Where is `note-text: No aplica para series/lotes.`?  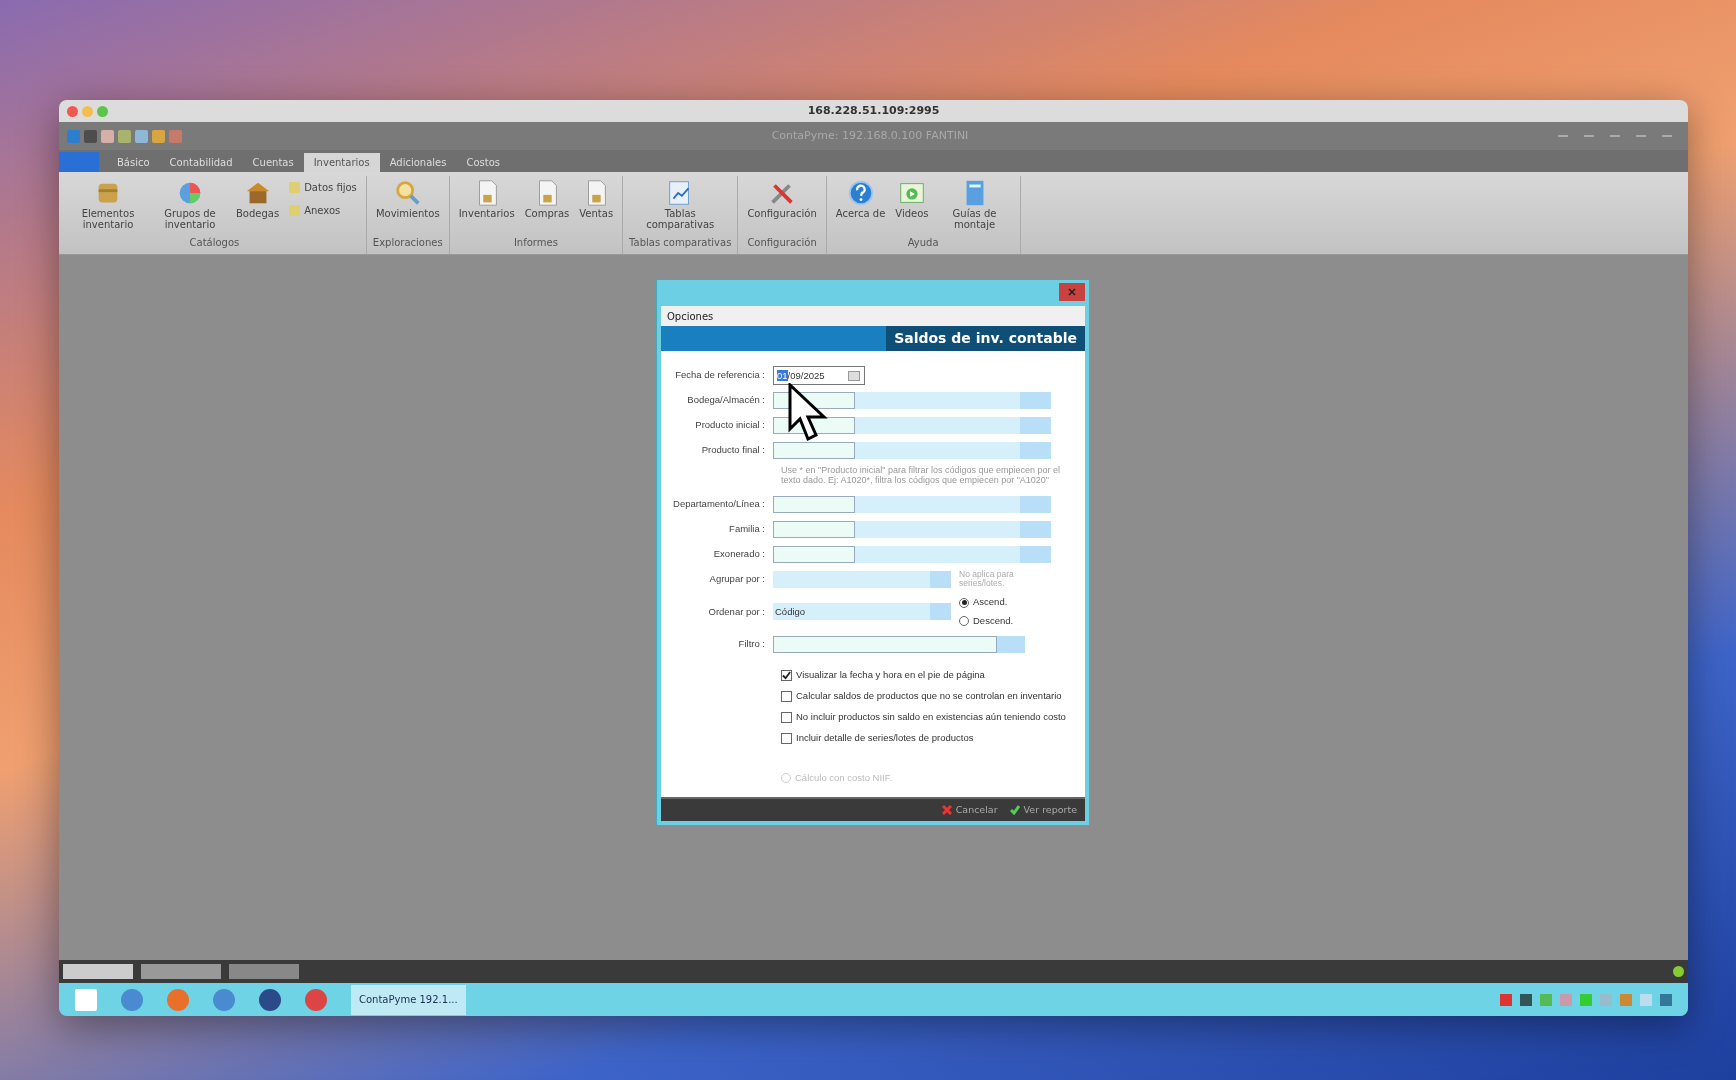 note-text: No aplica para series/lotes. is located at coordinates (987, 579).